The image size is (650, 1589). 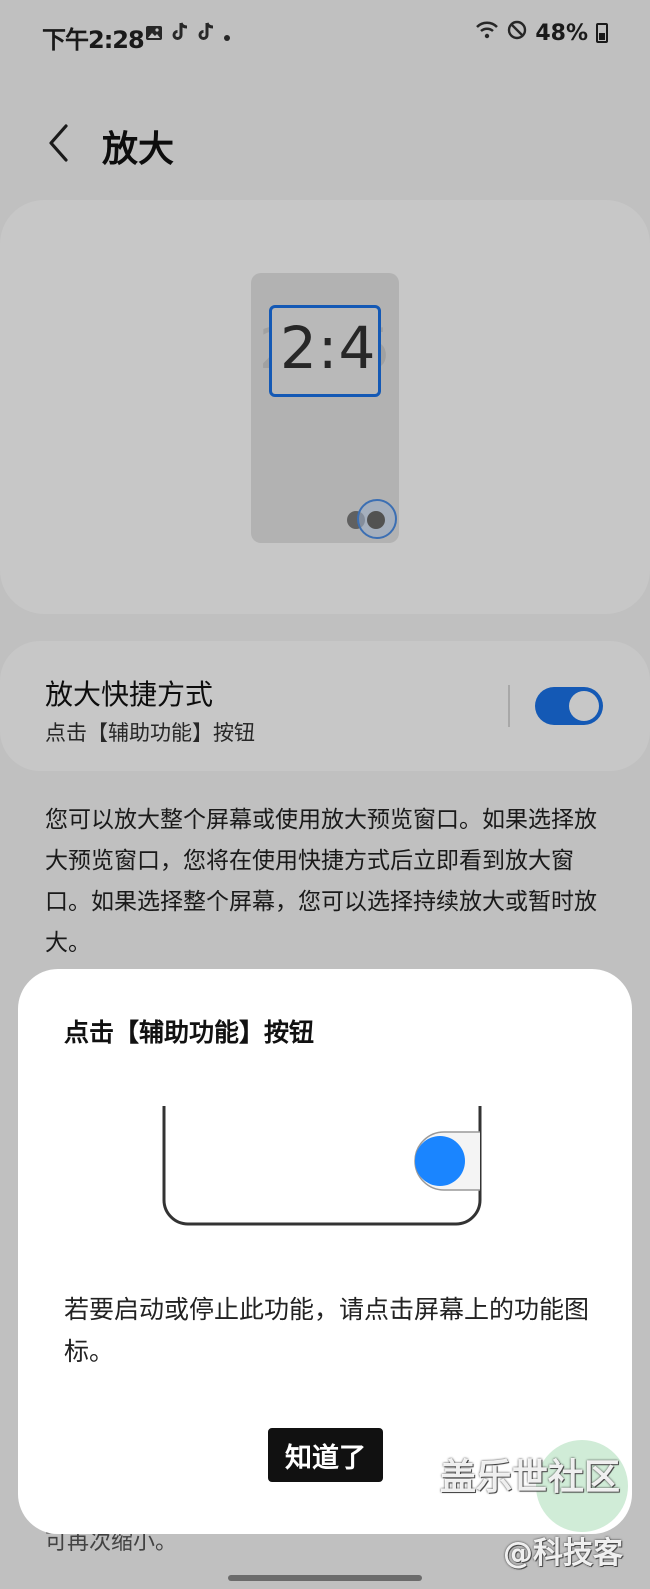 I want to click on watermark-text: 盖乐世社区, so click(x=530, y=1477).